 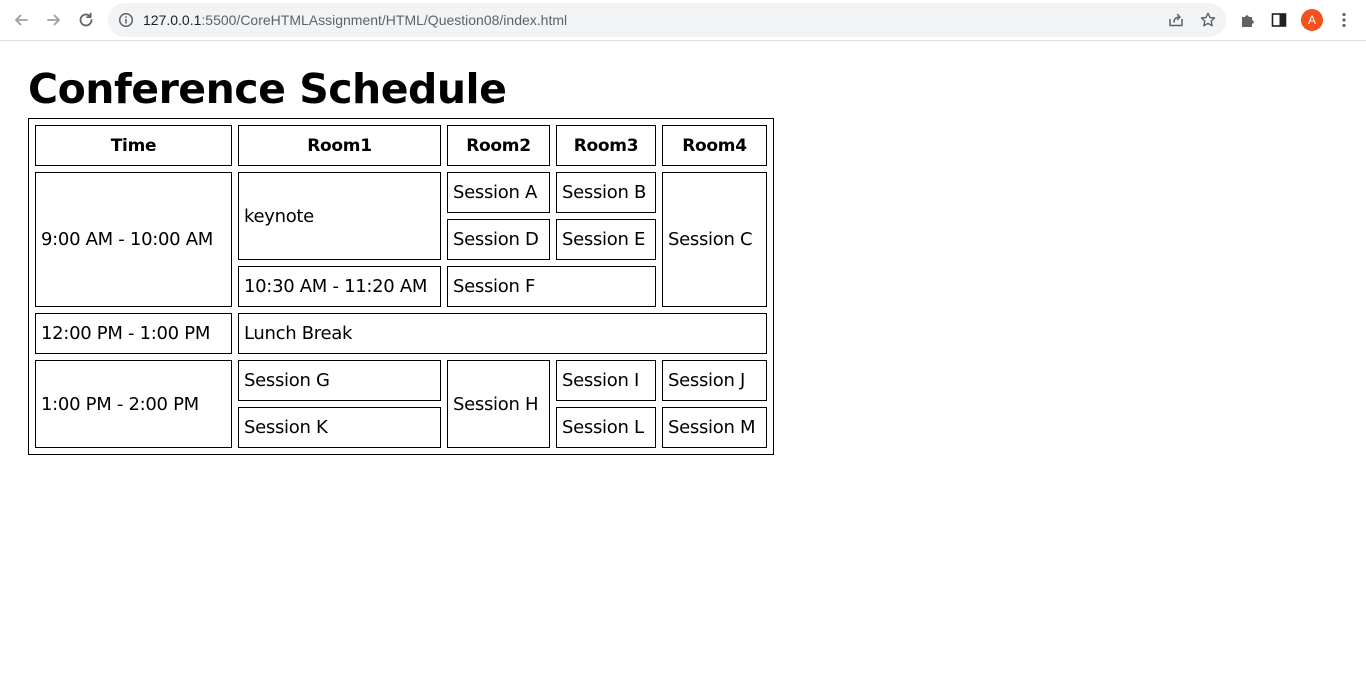 I want to click on session-cell: Session B, so click(x=606, y=192).